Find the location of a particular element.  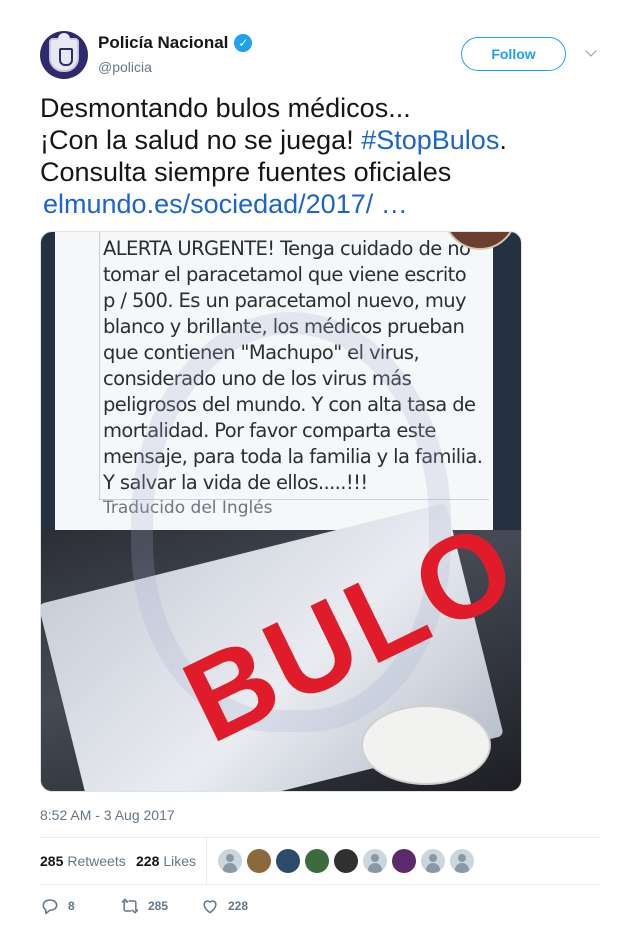

verified-badge-icon: ✓ is located at coordinates (243, 43).